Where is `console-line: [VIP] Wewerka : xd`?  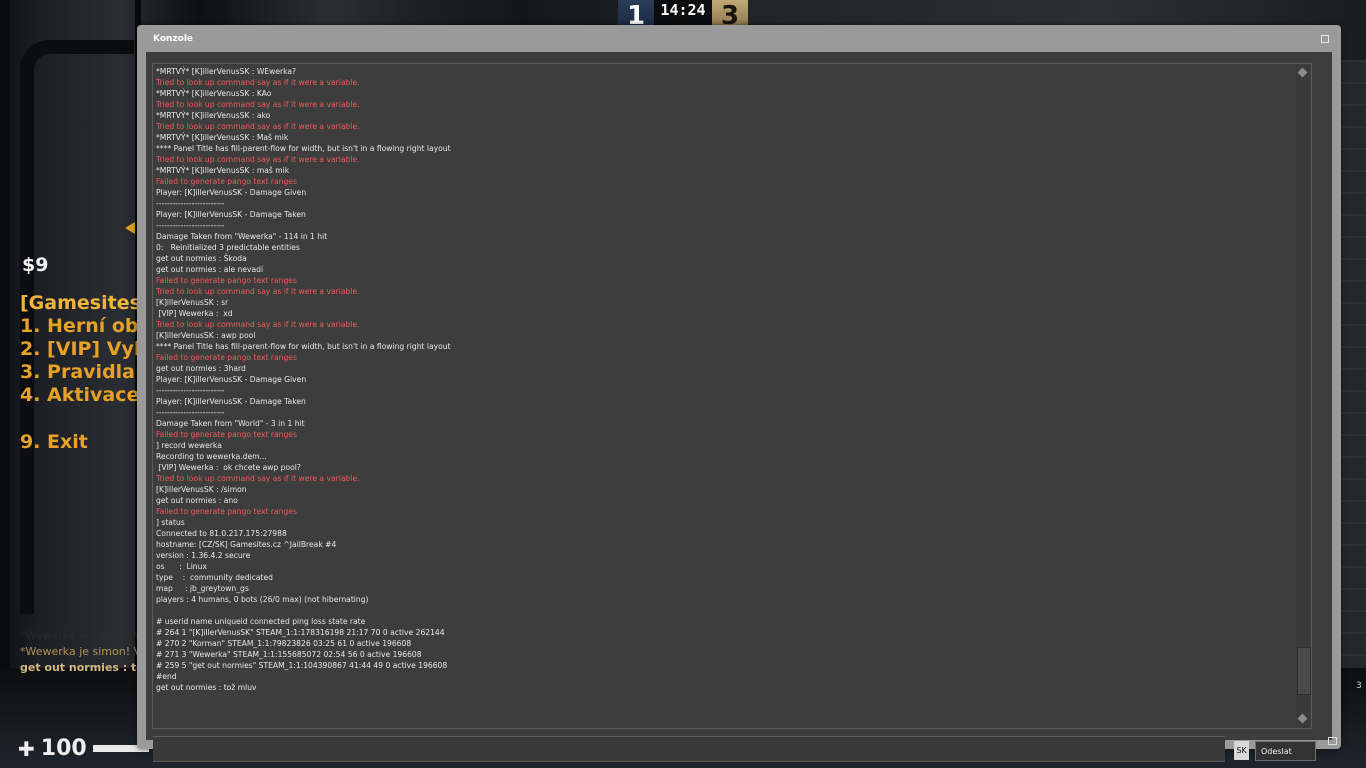 console-line: [VIP] Wewerka : xd is located at coordinates (194, 313).